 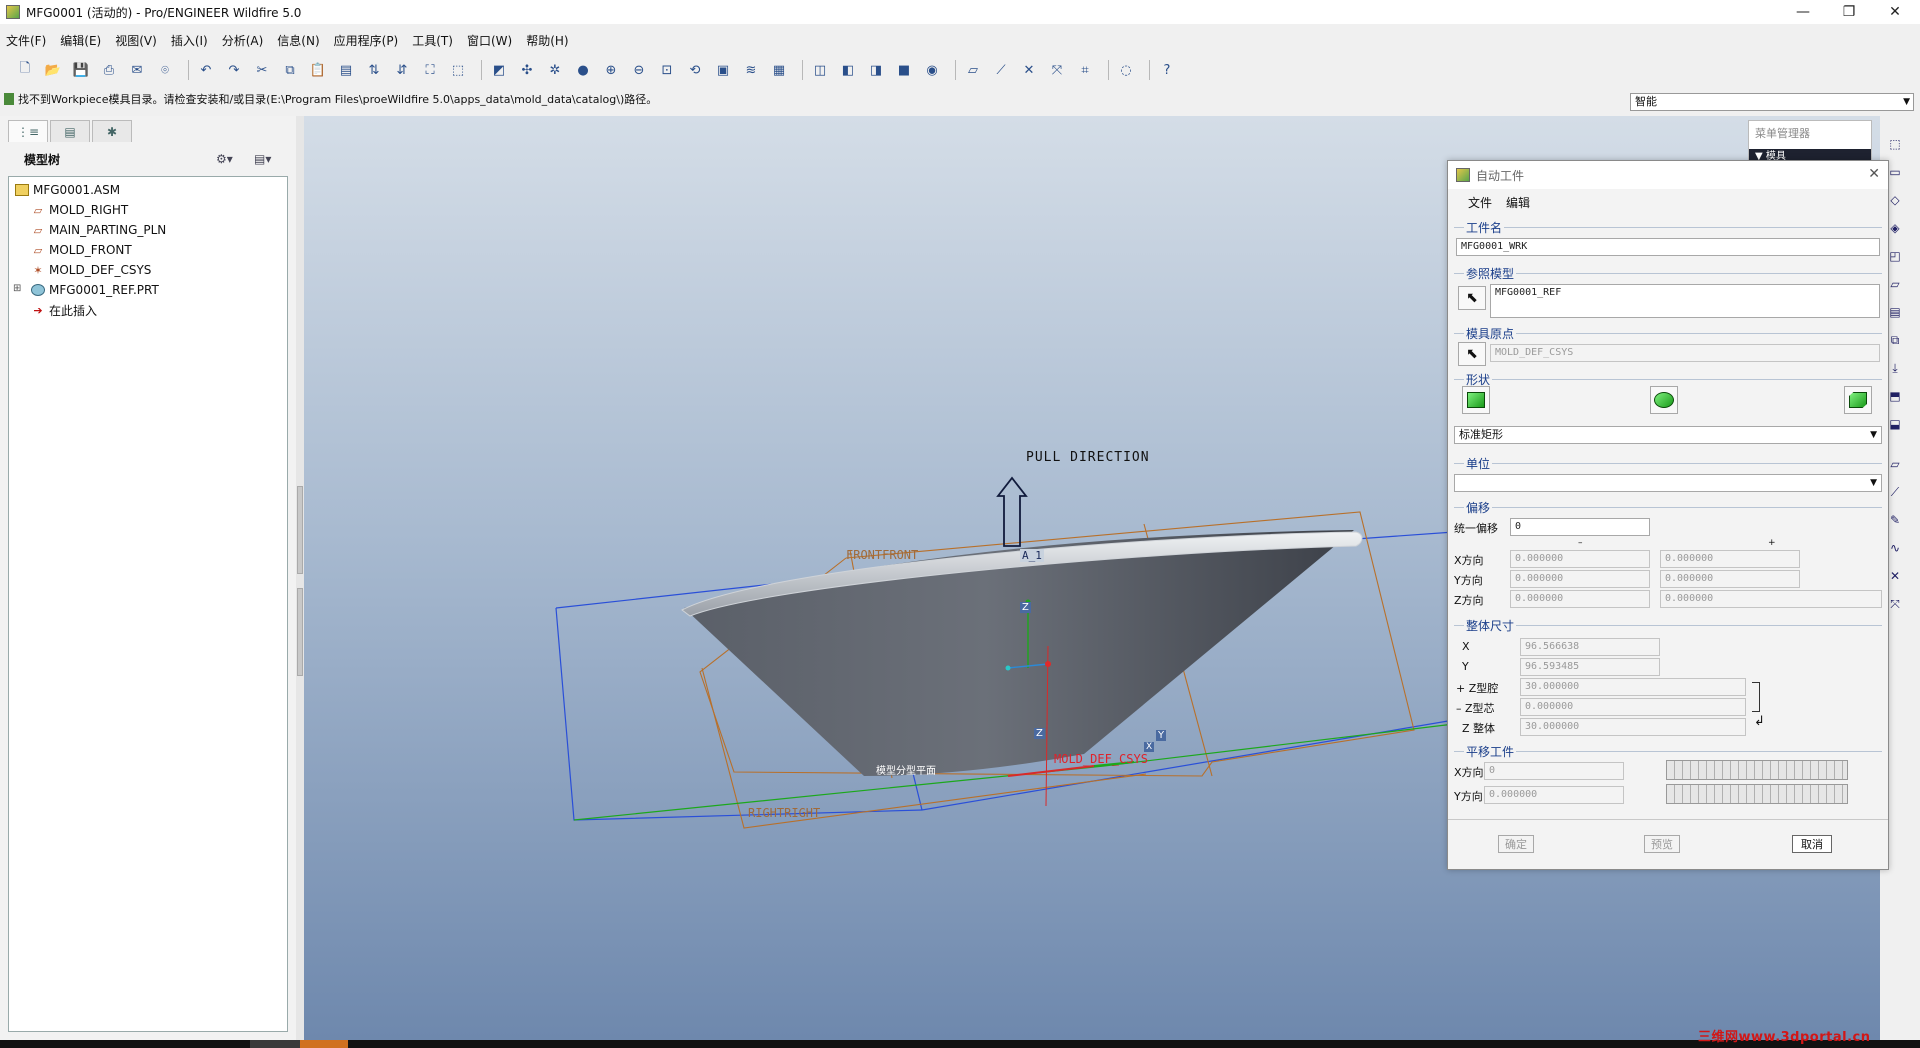 I want to click on menu-edit: 编辑(E), so click(x=80, y=40).